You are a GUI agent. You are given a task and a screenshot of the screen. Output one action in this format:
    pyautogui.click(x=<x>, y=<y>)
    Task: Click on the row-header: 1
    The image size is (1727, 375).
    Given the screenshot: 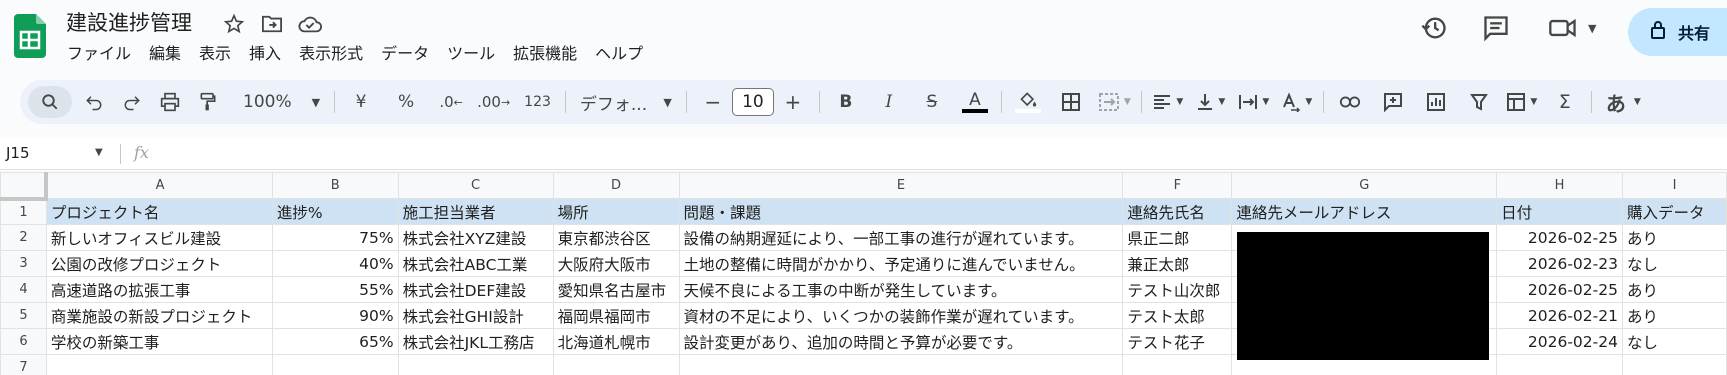 What is the action you would take?
    pyautogui.click(x=23, y=211)
    